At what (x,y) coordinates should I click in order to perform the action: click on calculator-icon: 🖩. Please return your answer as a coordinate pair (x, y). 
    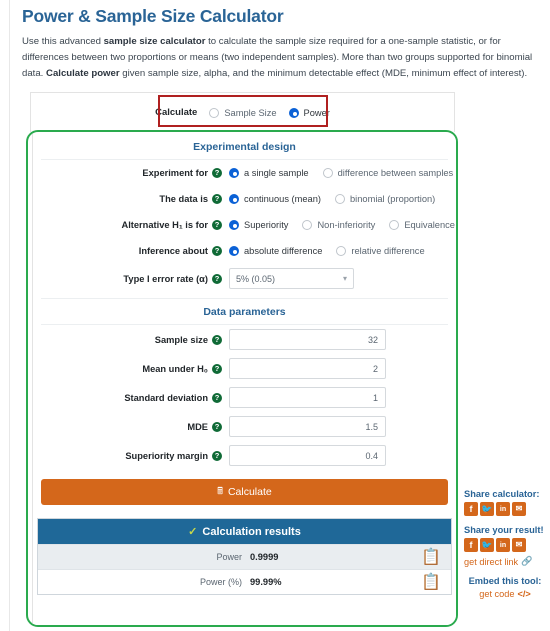
    Looking at the image, I should click on (220, 491).